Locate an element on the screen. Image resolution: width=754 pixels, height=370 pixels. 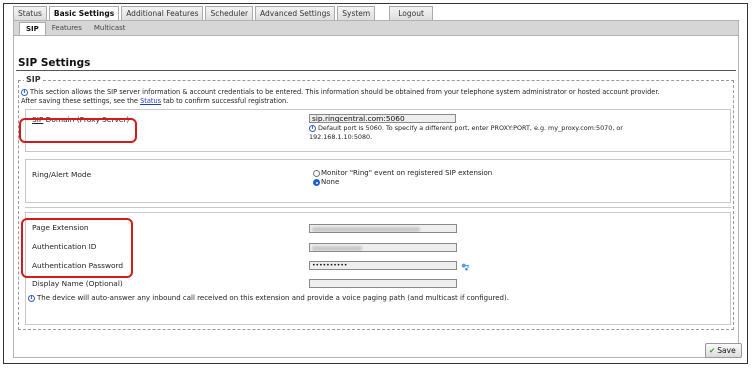
logout-button: Logout is located at coordinates (411, 13).